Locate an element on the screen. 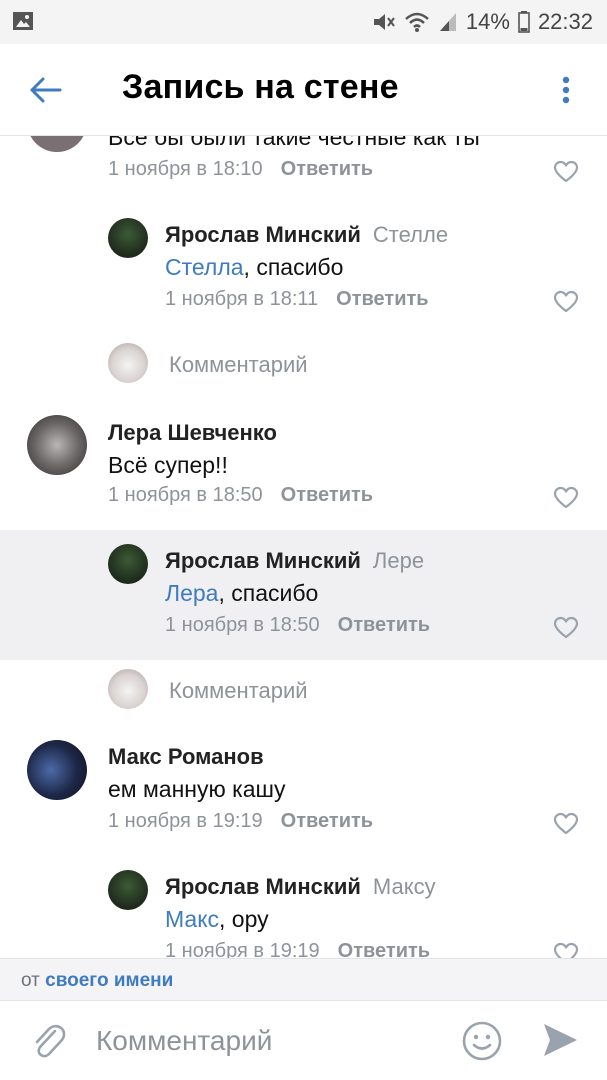  more-vertical-icon is located at coordinates (566, 90).